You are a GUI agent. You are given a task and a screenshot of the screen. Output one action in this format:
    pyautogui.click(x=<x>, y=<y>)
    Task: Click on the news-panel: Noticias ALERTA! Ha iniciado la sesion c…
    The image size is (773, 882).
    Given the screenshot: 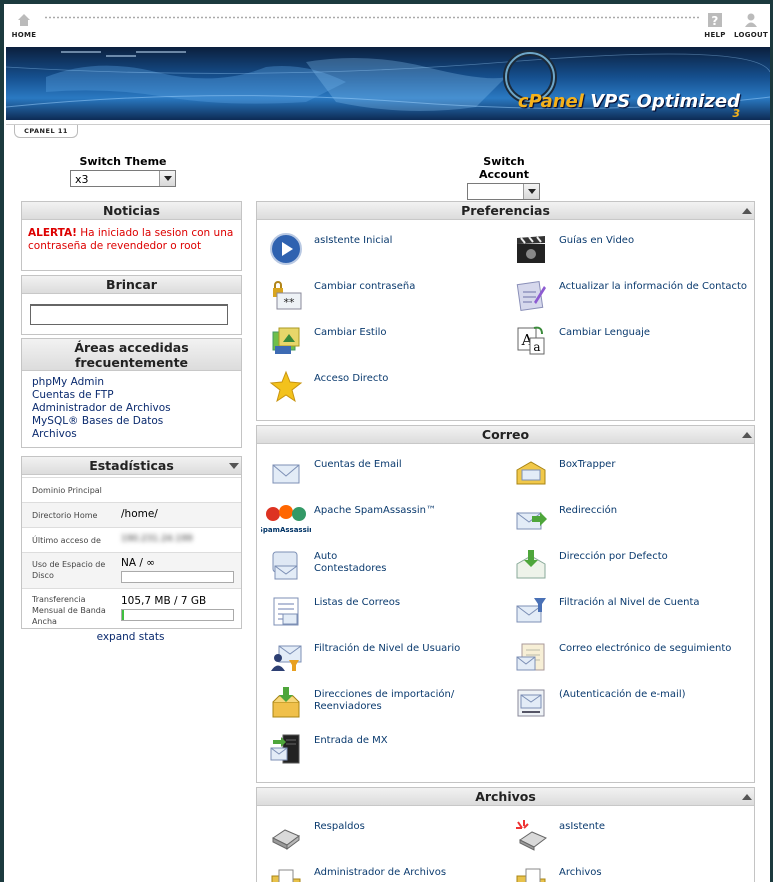 What is the action you would take?
    pyautogui.click(x=131, y=236)
    